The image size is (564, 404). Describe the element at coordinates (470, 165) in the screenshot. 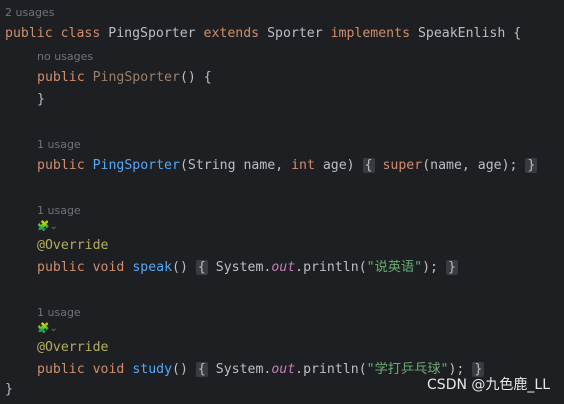

I see `super-call-args: (name, age);` at that location.